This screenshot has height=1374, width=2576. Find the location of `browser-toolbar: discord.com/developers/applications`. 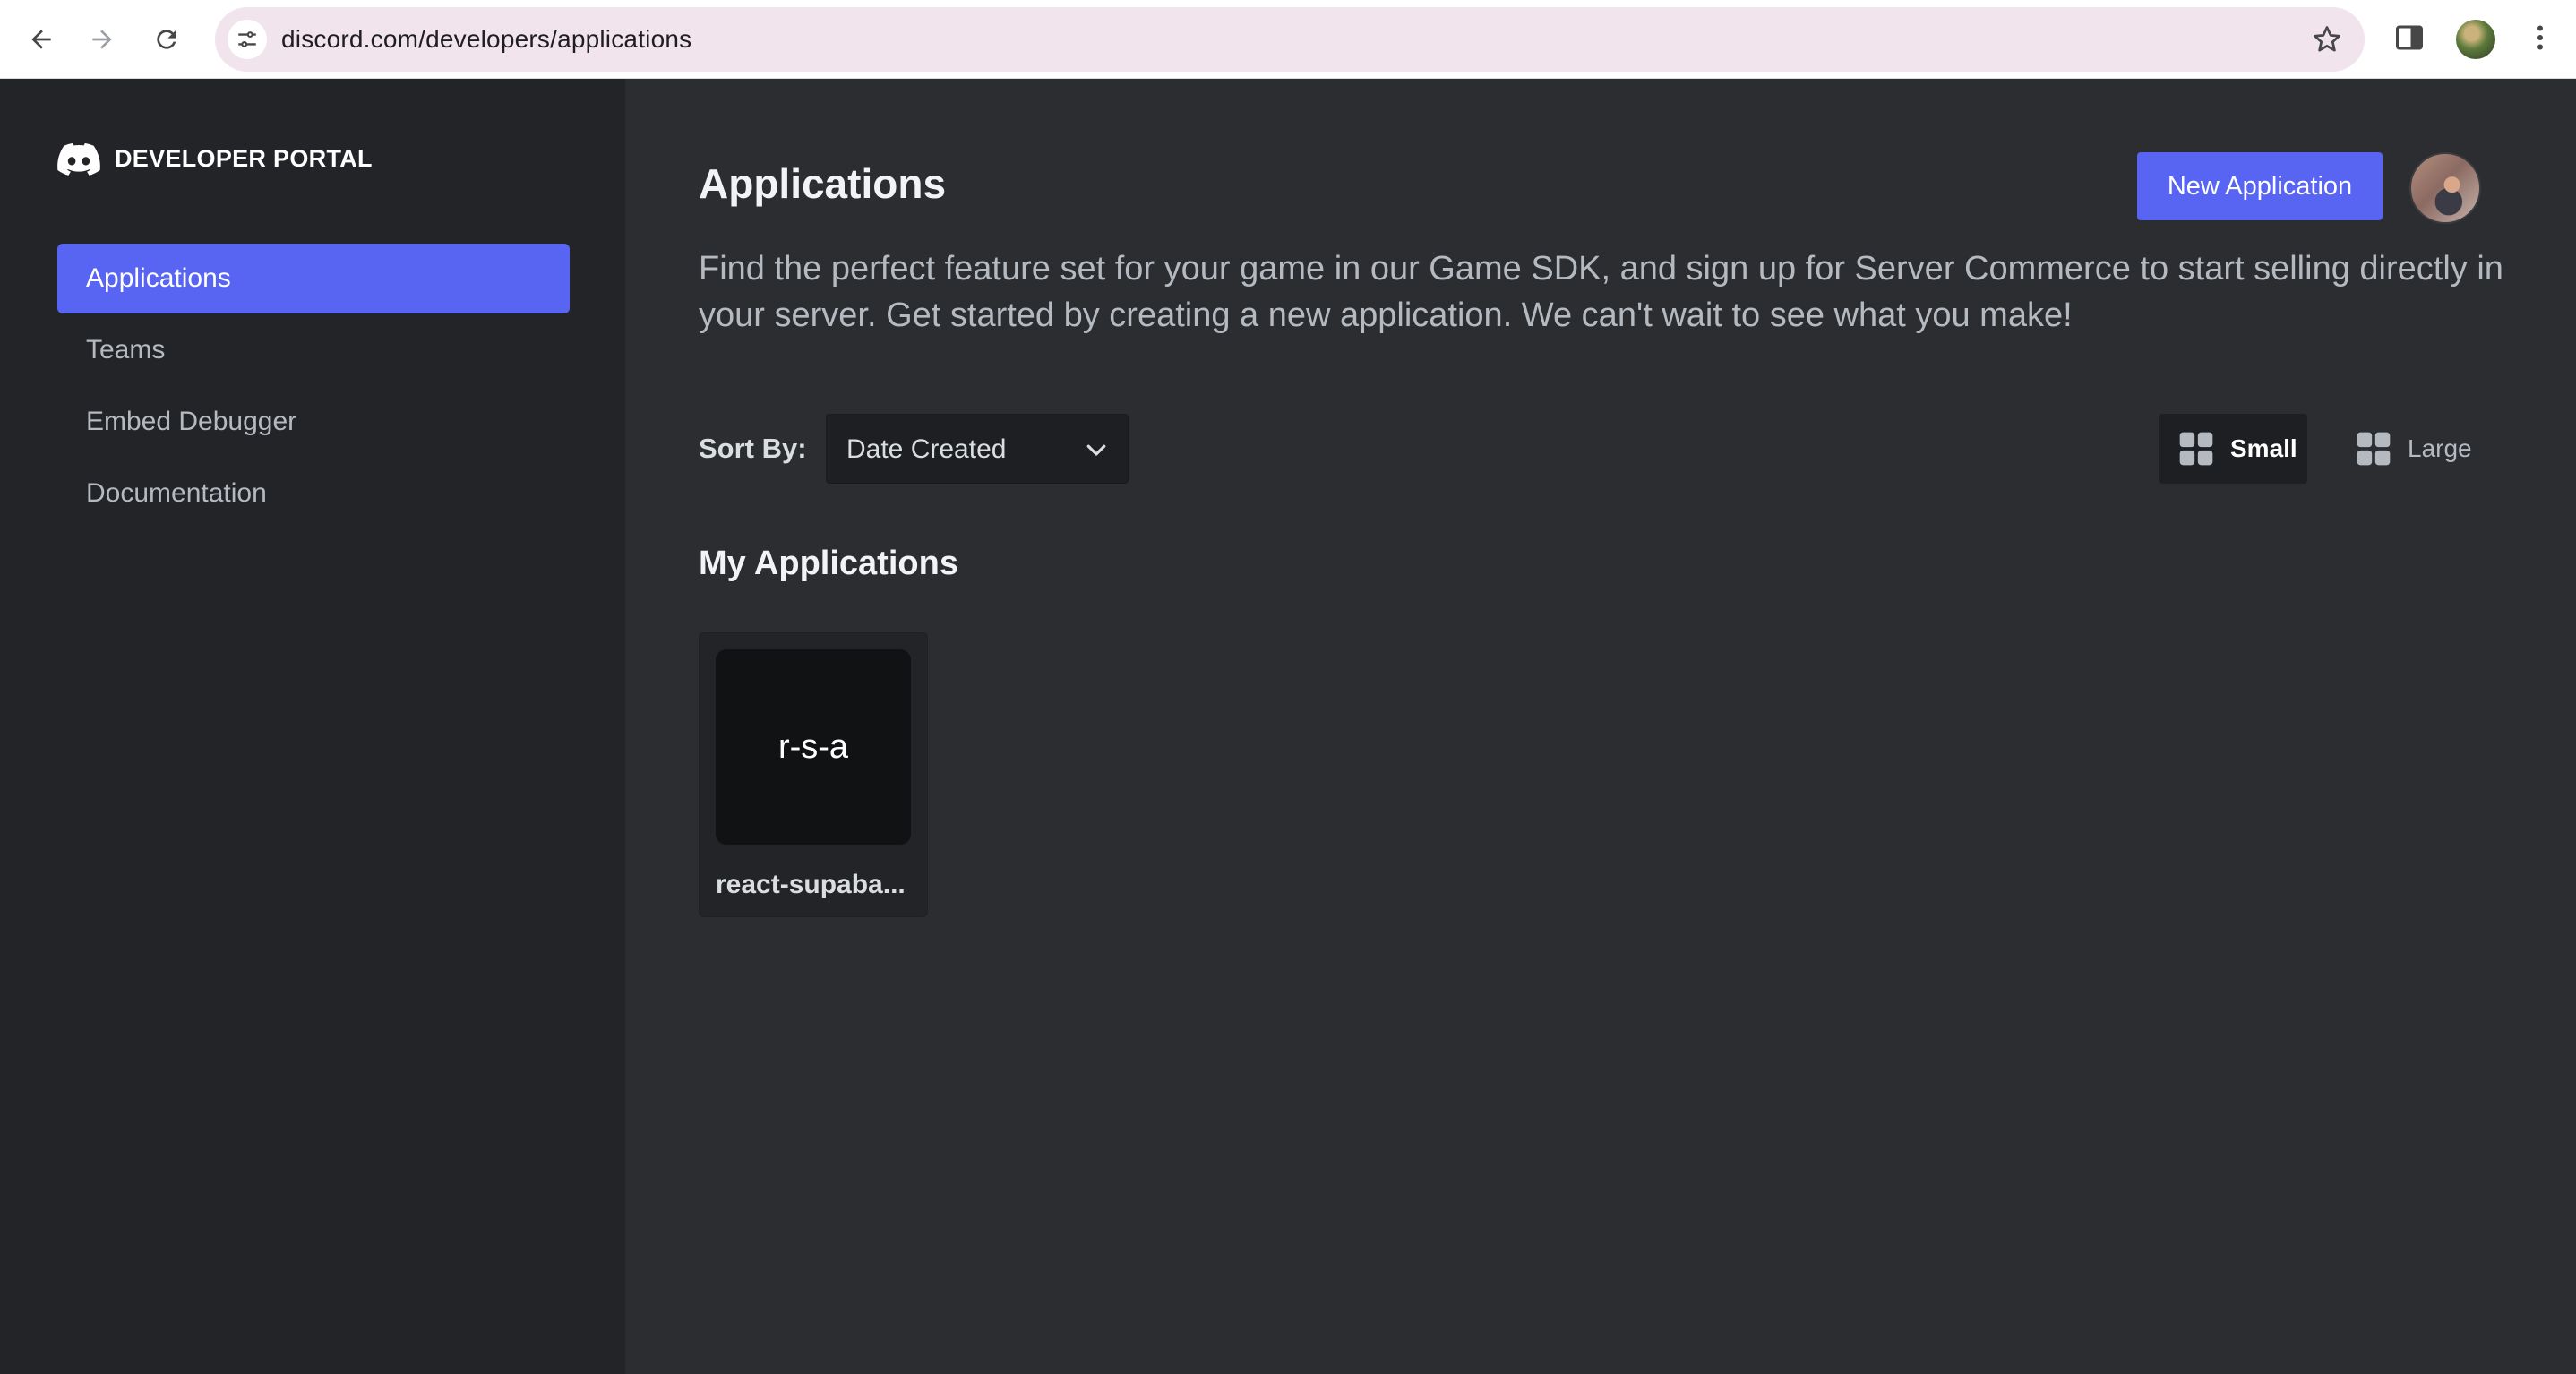

browser-toolbar: discord.com/developers/applications is located at coordinates (1288, 39).